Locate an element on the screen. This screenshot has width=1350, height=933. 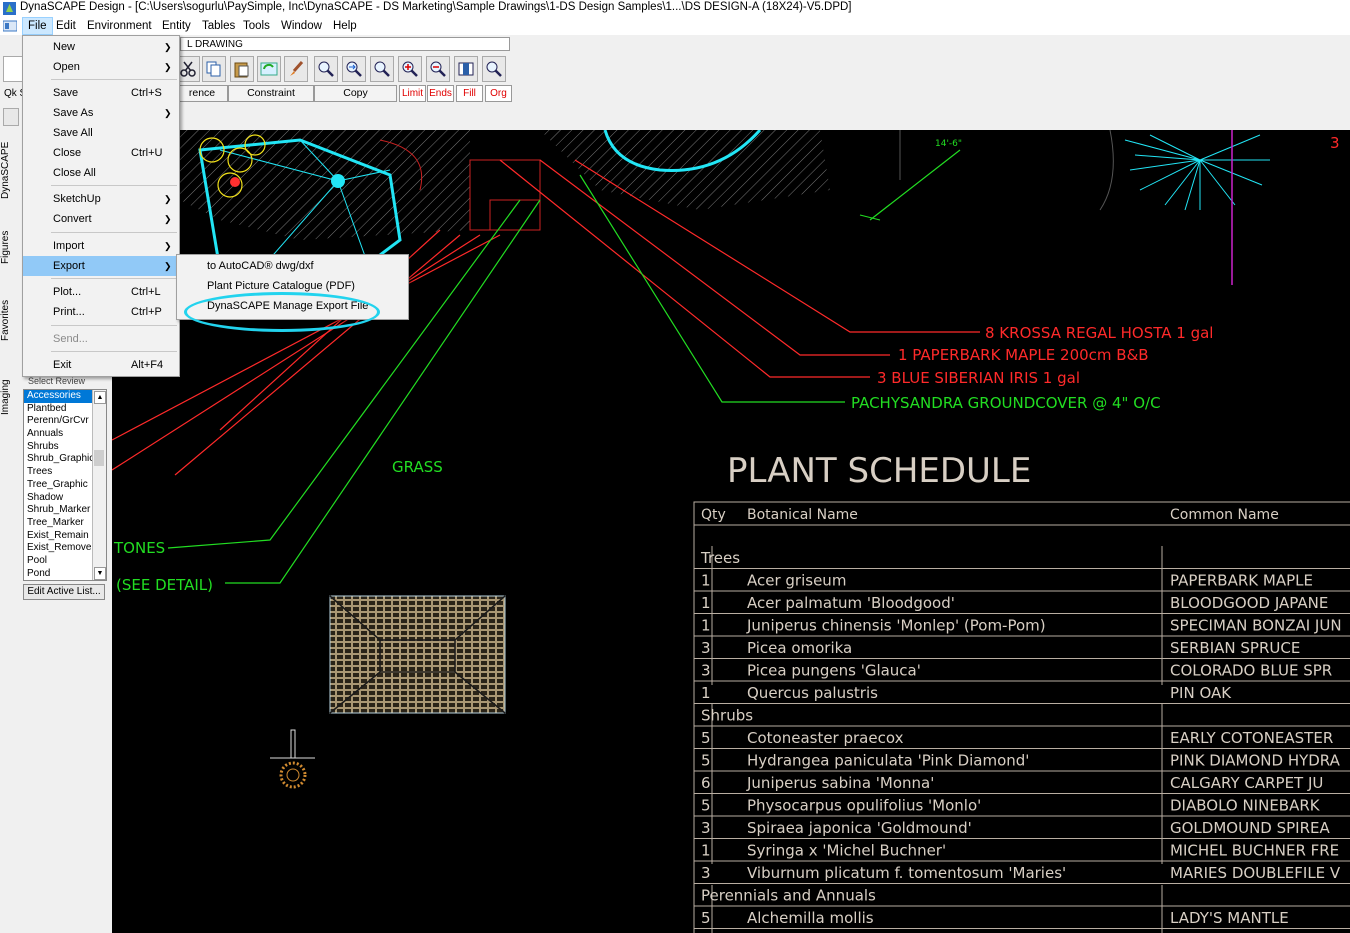
brush-button is located at coordinates (296, 69).